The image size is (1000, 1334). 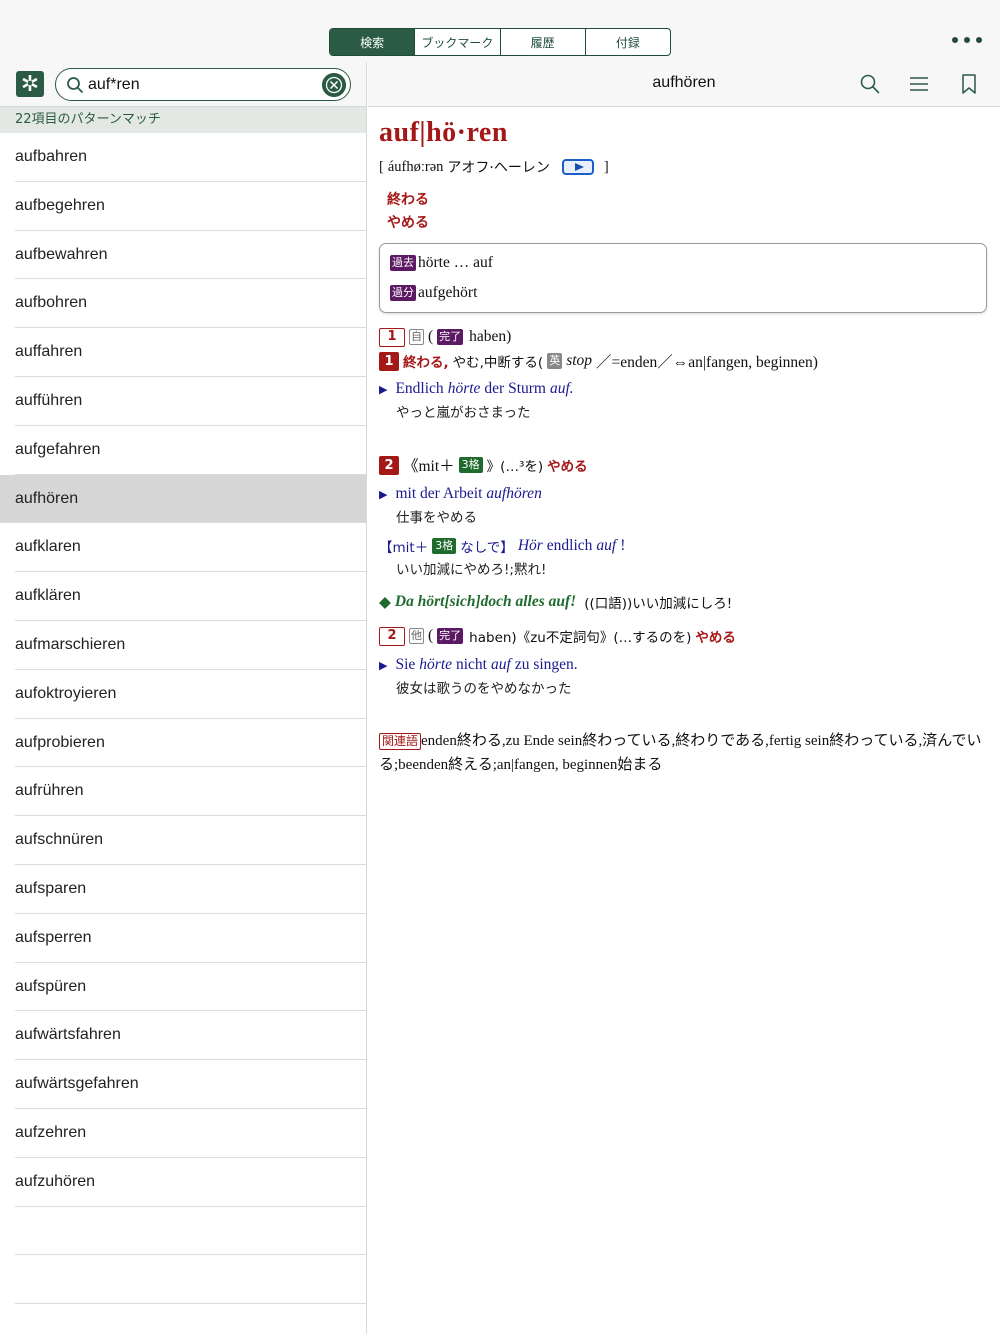 I want to click on main-meanings: 終わる やめる, so click(x=689, y=212).